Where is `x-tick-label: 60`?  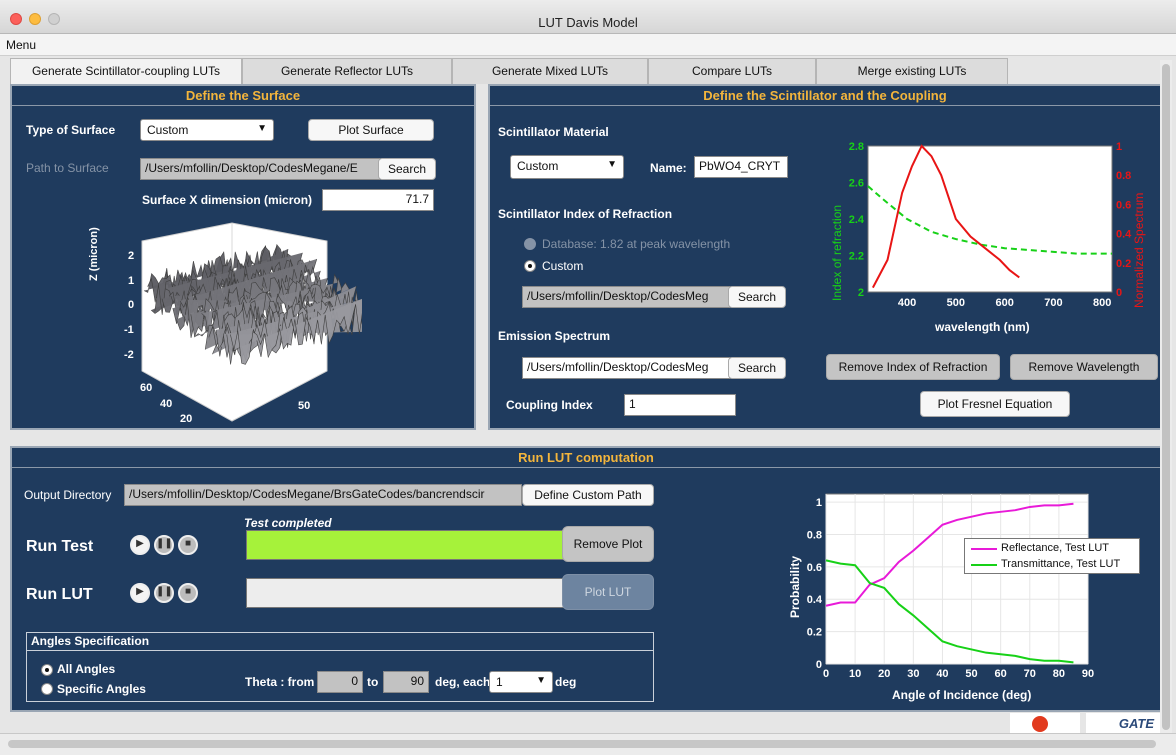
x-tick-label: 60 is located at coordinates (1001, 674).